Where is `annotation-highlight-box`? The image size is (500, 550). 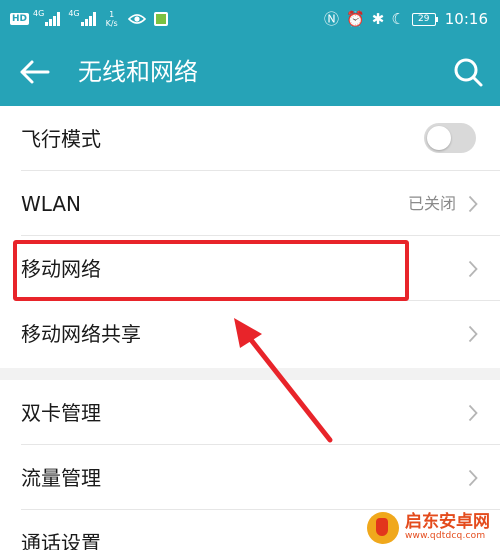 annotation-highlight-box is located at coordinates (211, 270).